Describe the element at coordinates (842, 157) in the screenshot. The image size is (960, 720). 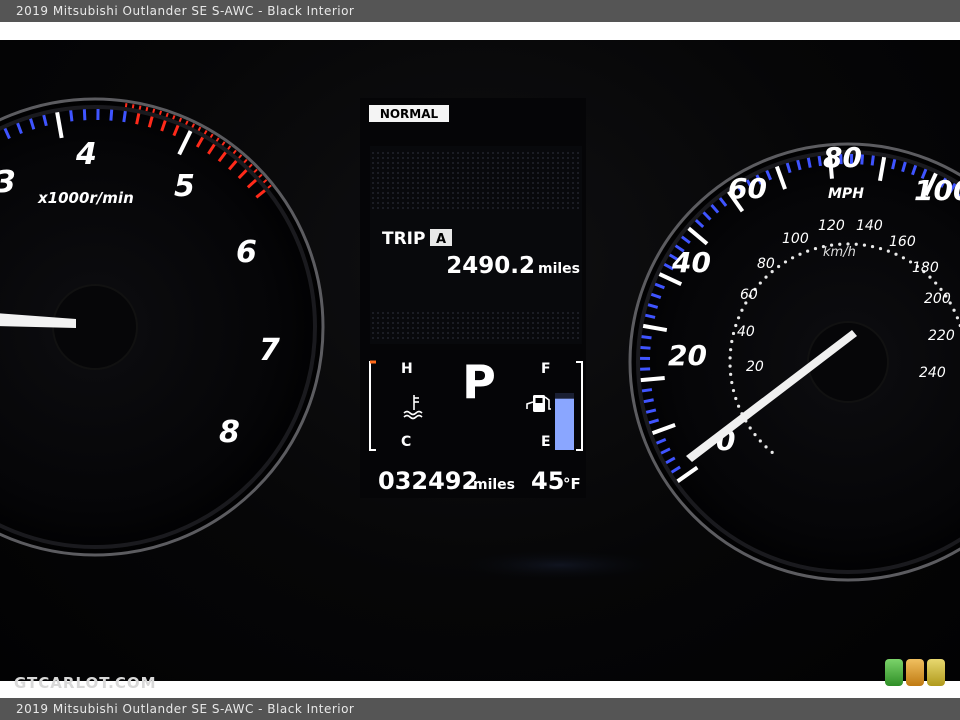
I see `mph-number-80: 80` at that location.